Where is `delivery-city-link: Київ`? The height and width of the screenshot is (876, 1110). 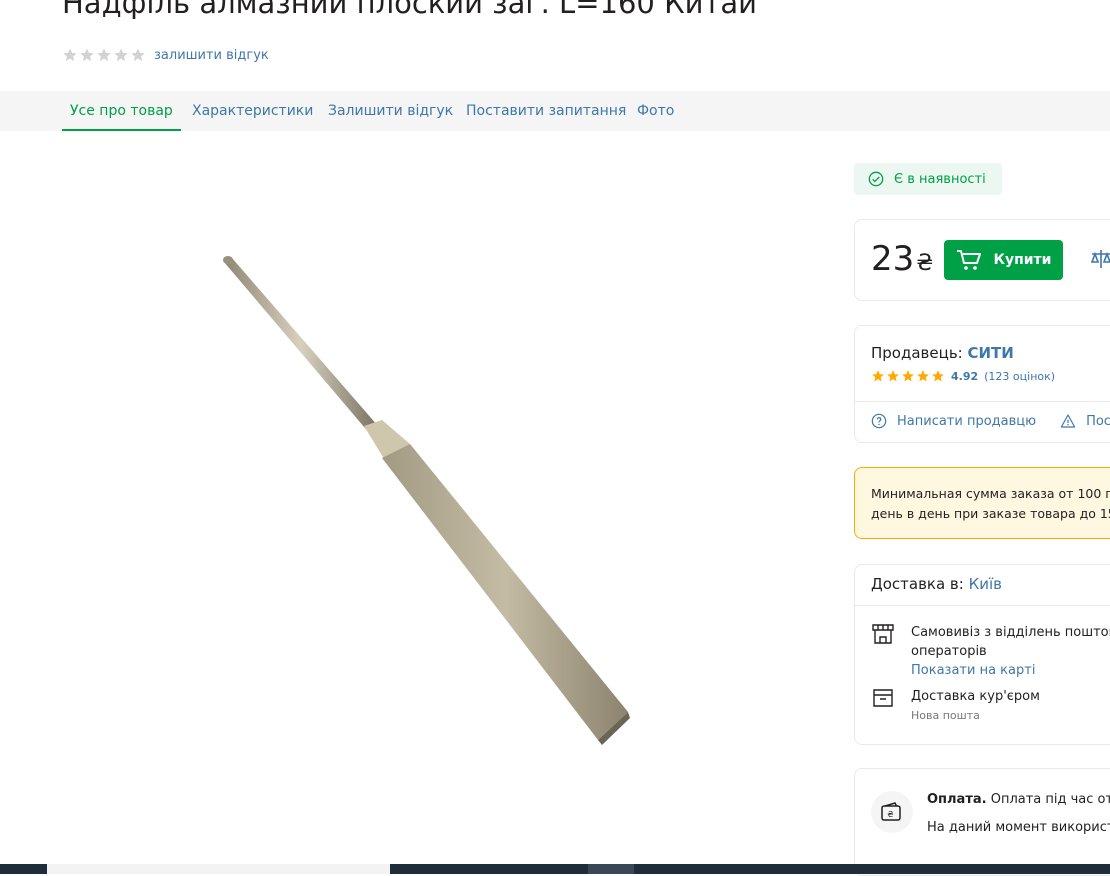
delivery-city-link: Київ is located at coordinates (985, 584).